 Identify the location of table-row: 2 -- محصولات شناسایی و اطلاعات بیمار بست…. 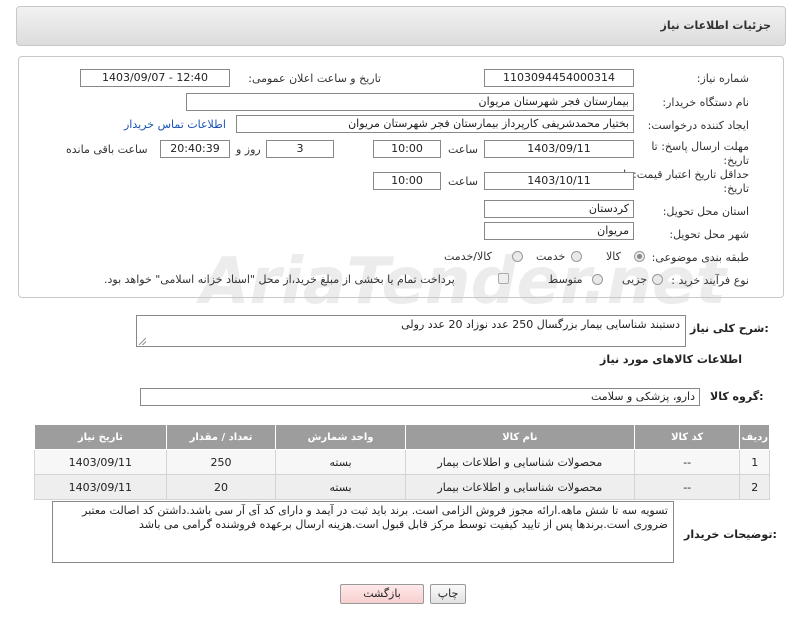
(402, 487).